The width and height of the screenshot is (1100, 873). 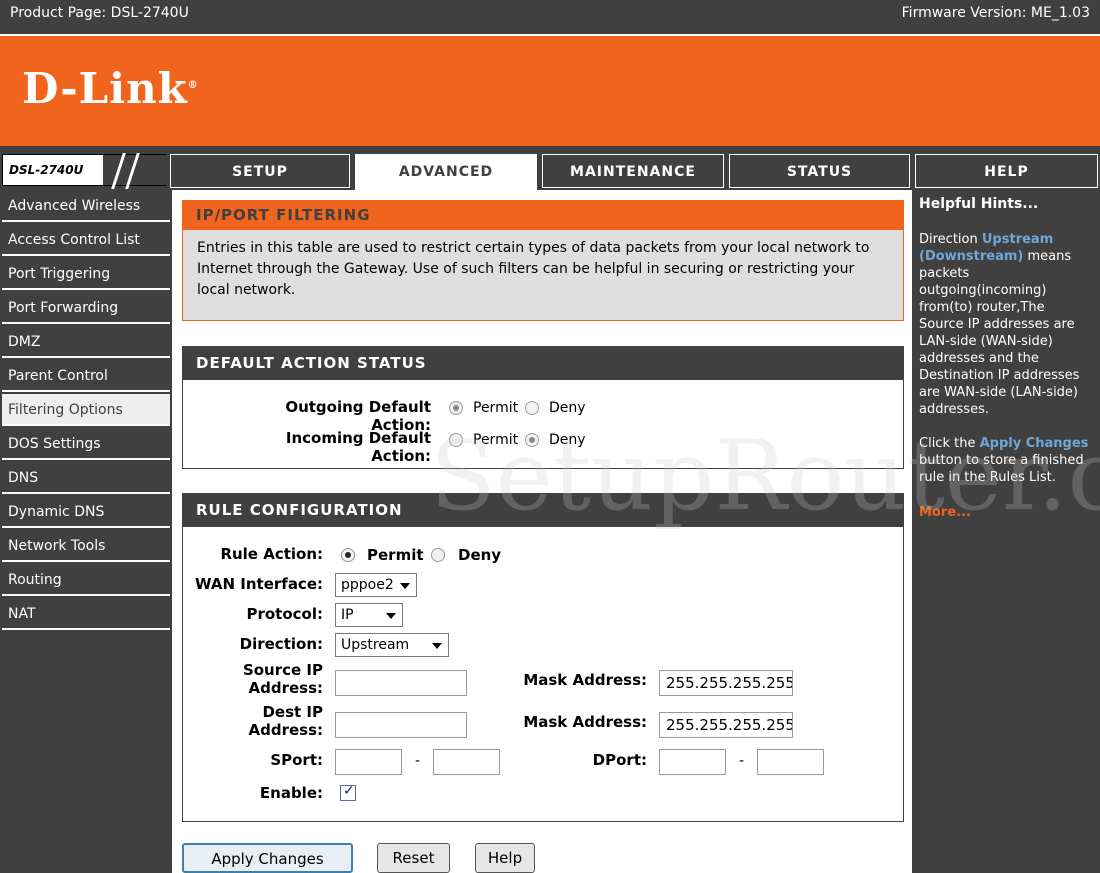 I want to click on sidebar-item-parent-control: Parent Control, so click(x=86, y=376).